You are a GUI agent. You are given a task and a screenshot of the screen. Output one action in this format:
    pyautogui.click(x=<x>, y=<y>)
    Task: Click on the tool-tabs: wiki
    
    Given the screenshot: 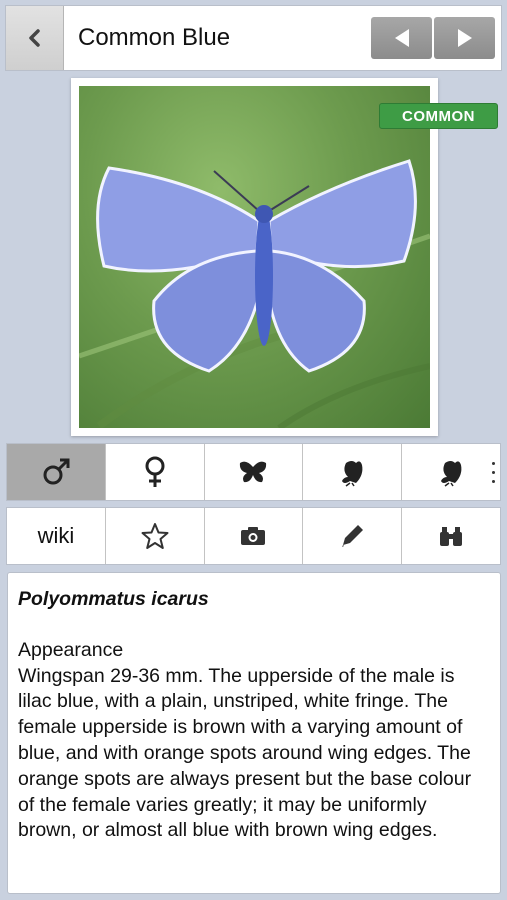 What is the action you would take?
    pyautogui.click(x=253, y=536)
    